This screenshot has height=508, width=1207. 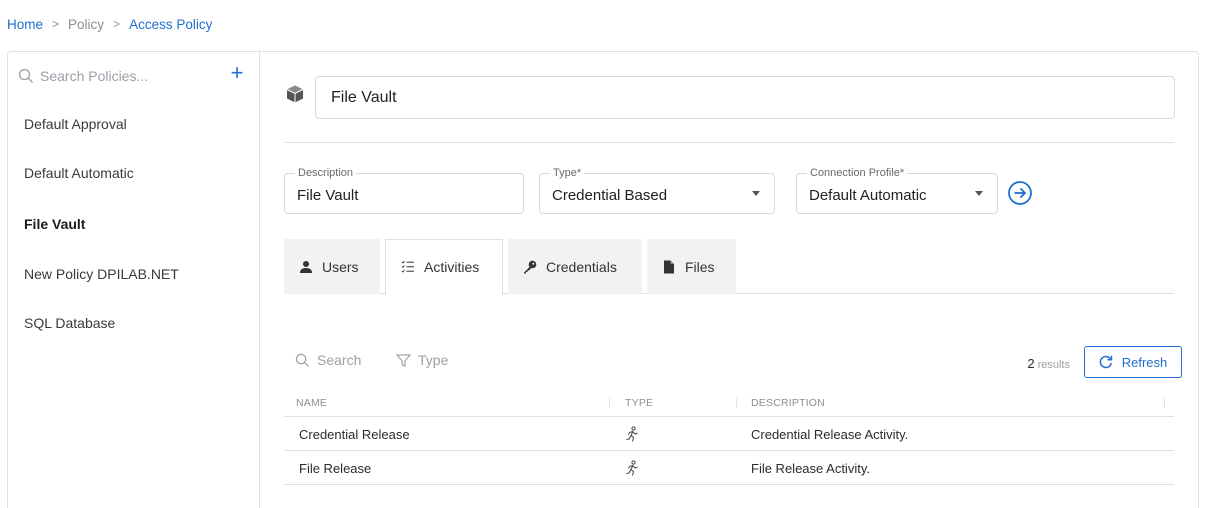 What do you see at coordinates (237, 74) in the screenshot?
I see `add-policy-button: +` at bounding box center [237, 74].